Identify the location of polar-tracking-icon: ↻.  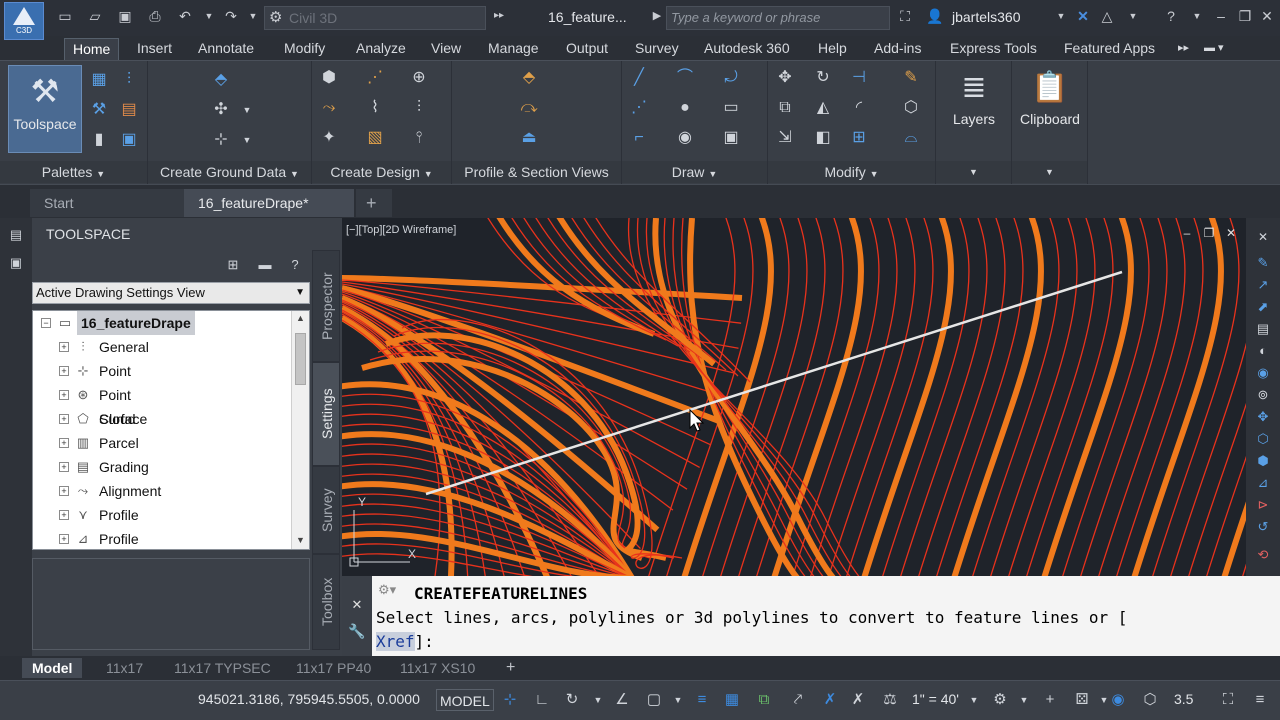
(572, 700).